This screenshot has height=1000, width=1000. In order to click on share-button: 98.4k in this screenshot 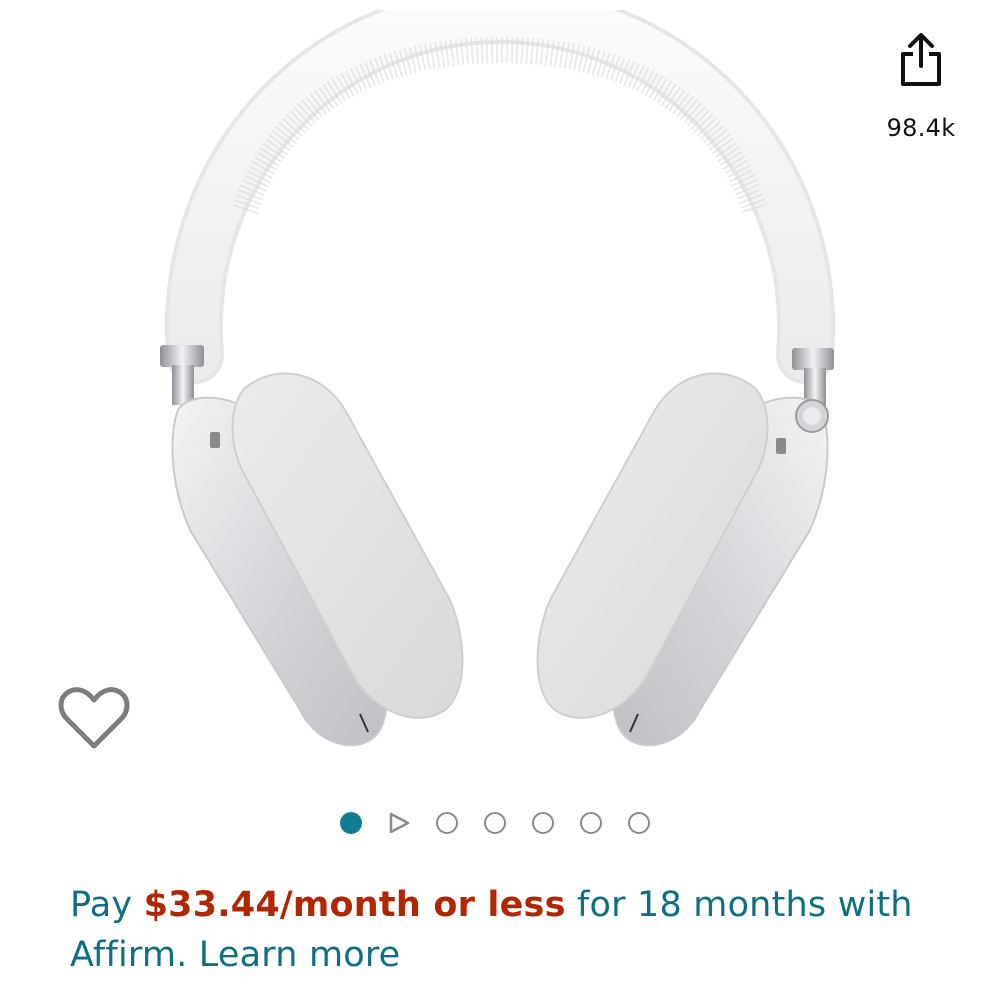, I will do `click(921, 92)`.